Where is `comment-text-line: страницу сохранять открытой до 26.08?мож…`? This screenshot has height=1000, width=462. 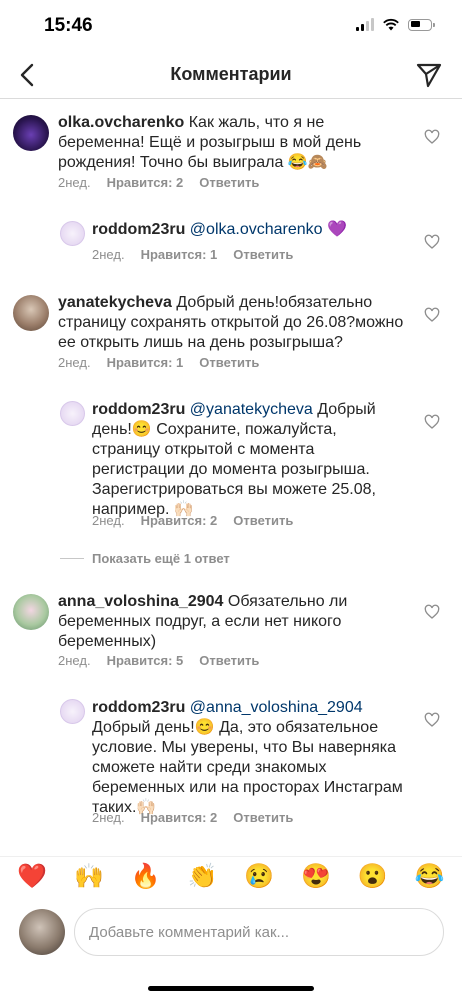
comment-text-line: страницу сохранять открытой до 26.08?мож… is located at coordinates (231, 322).